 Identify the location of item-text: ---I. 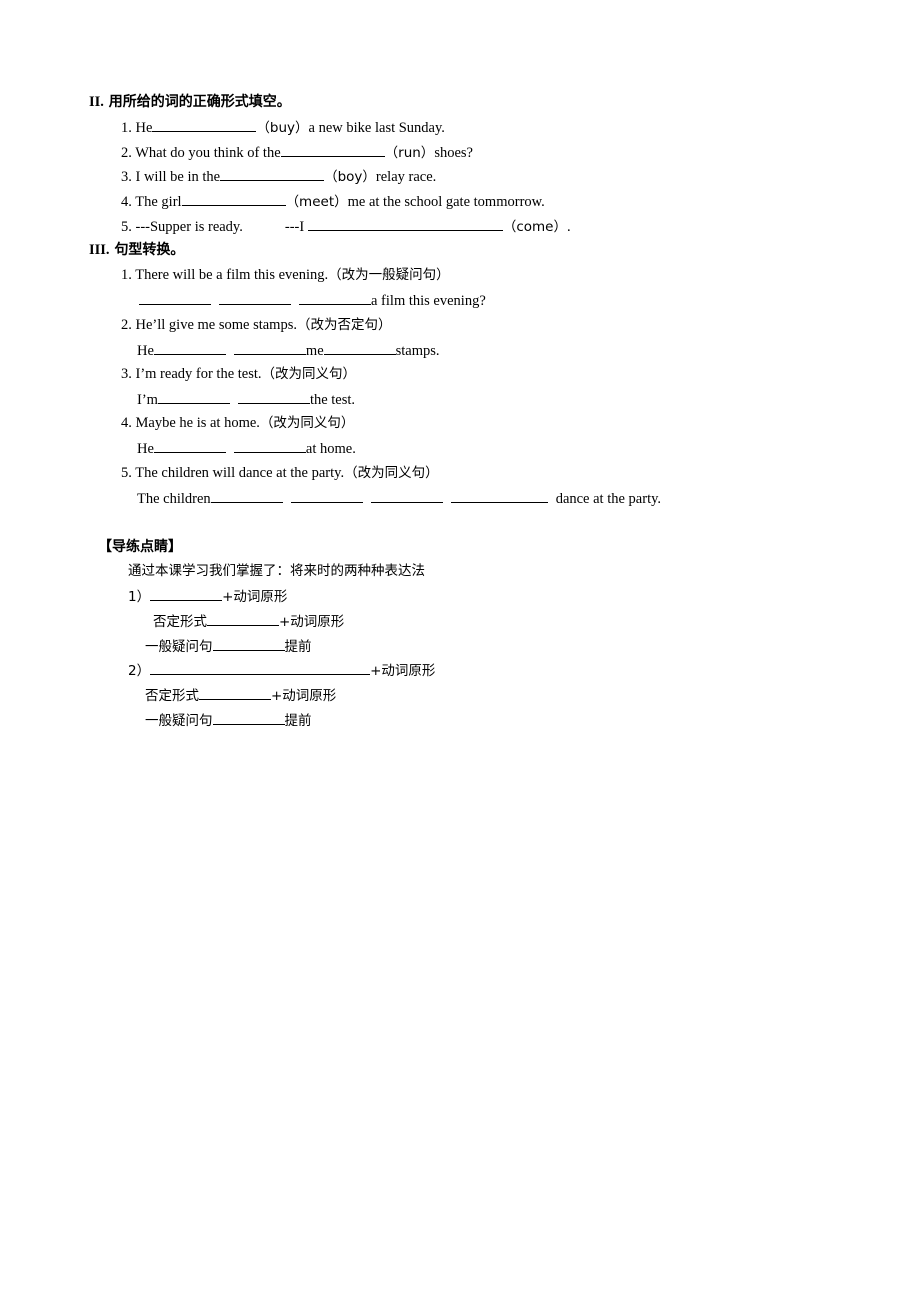
(294, 227).